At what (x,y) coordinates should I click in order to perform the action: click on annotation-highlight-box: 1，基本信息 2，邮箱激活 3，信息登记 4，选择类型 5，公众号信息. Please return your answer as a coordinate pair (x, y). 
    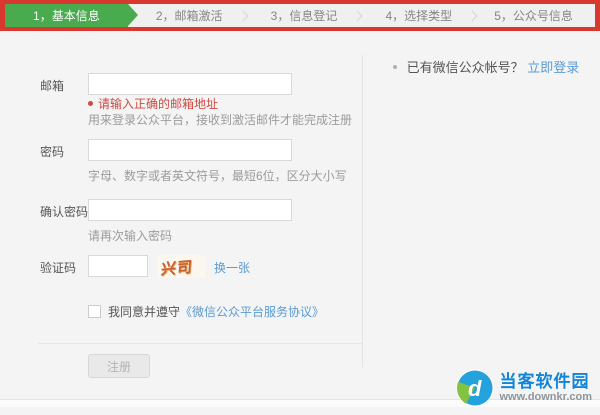
    Looking at the image, I should click on (300, 15).